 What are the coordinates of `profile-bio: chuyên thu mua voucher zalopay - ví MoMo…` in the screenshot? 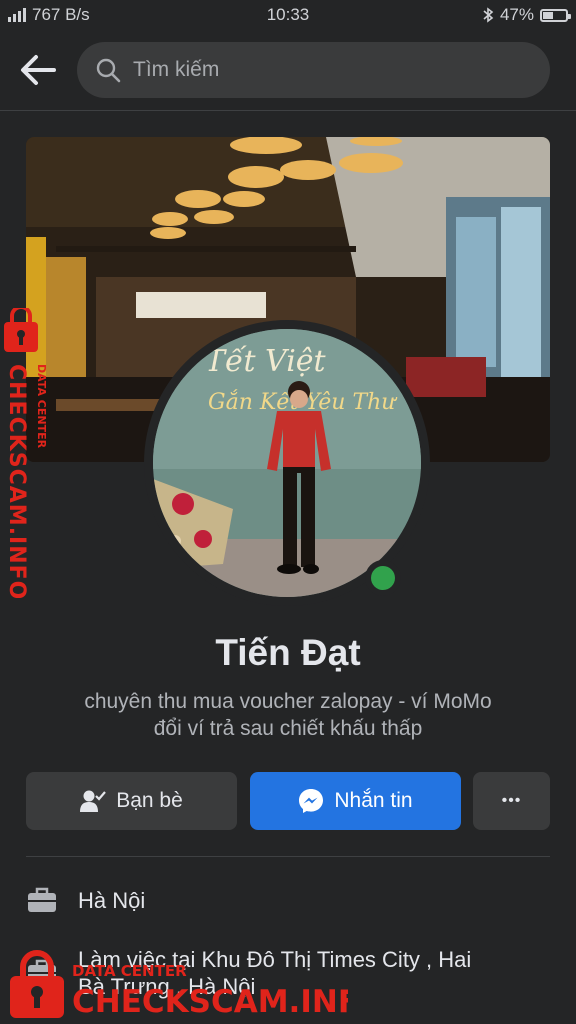 It's located at (288, 715).